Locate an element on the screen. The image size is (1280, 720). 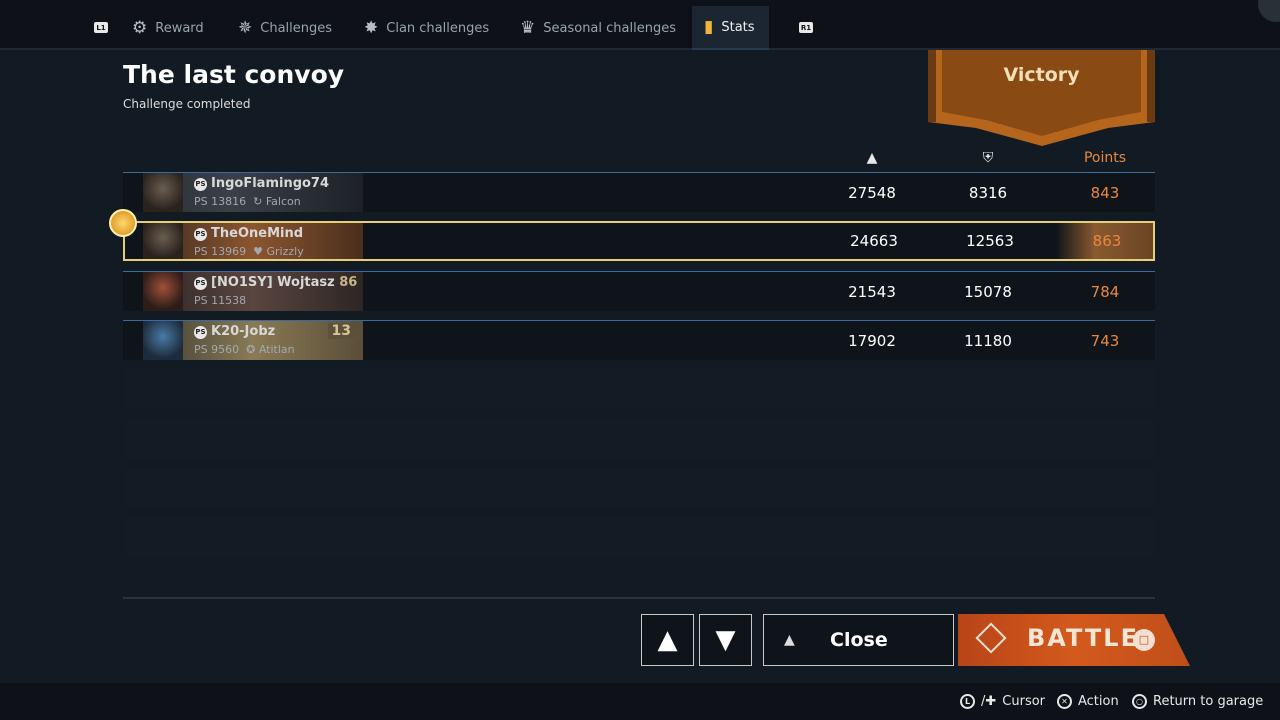
damage-icon: ▲ is located at coordinates (872, 158).